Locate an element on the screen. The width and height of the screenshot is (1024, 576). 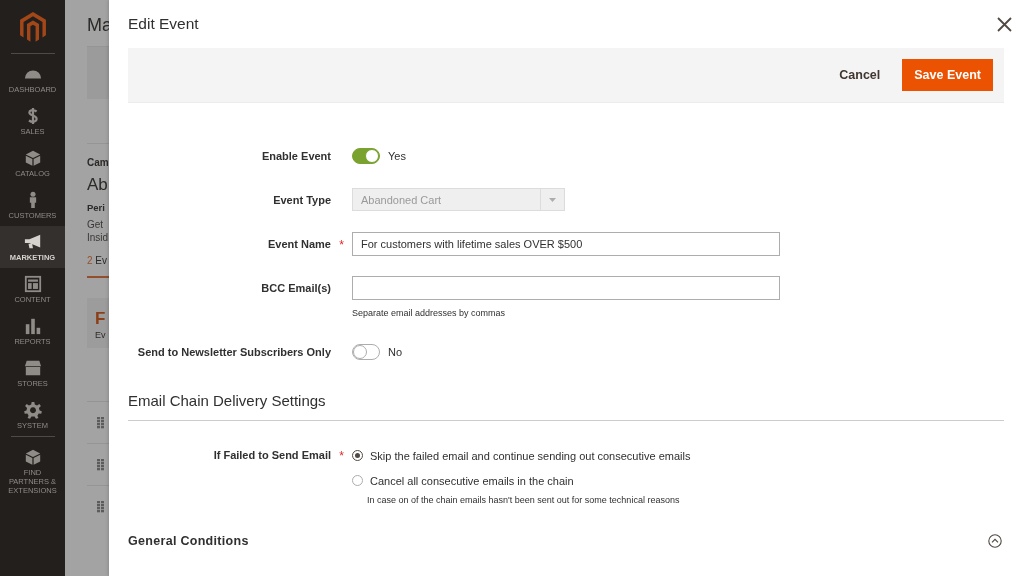
close-icon is located at coordinates (1004, 24).